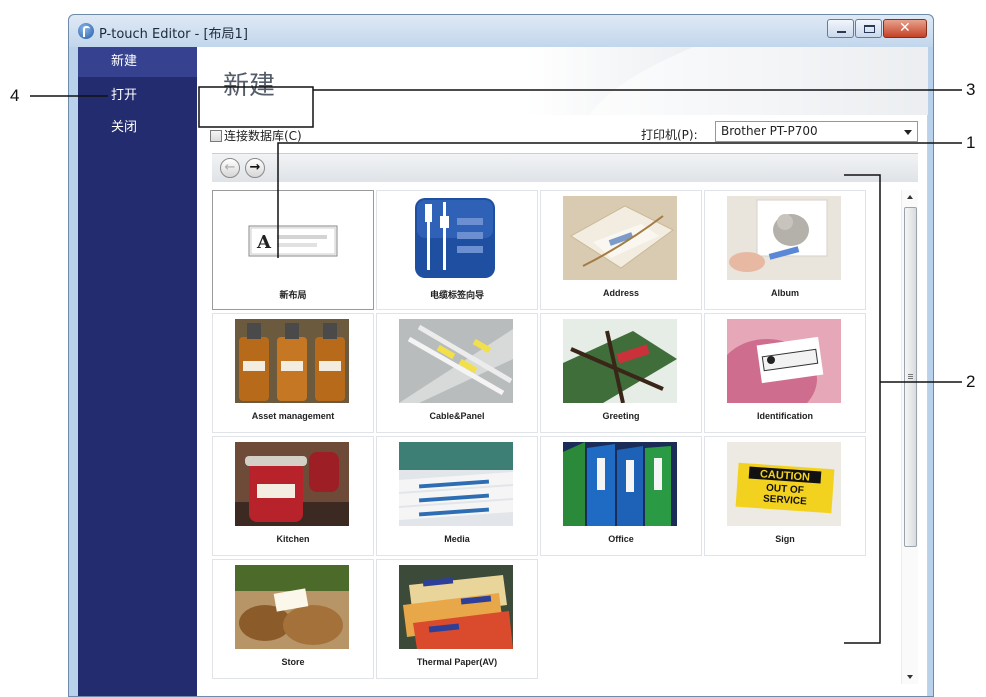 The image size is (986, 697). I want to click on maximize-icon, so click(869, 29).